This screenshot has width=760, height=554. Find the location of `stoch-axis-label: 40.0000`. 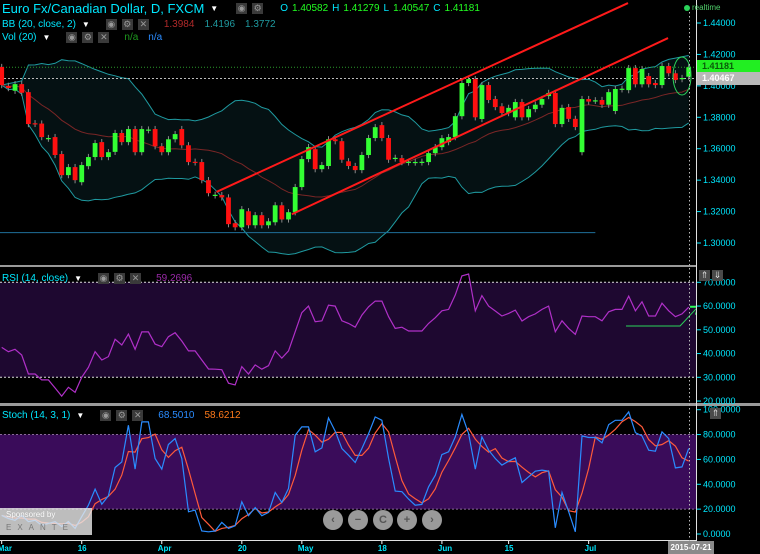

stoch-axis-label: 40.0000 is located at coordinates (719, 484).